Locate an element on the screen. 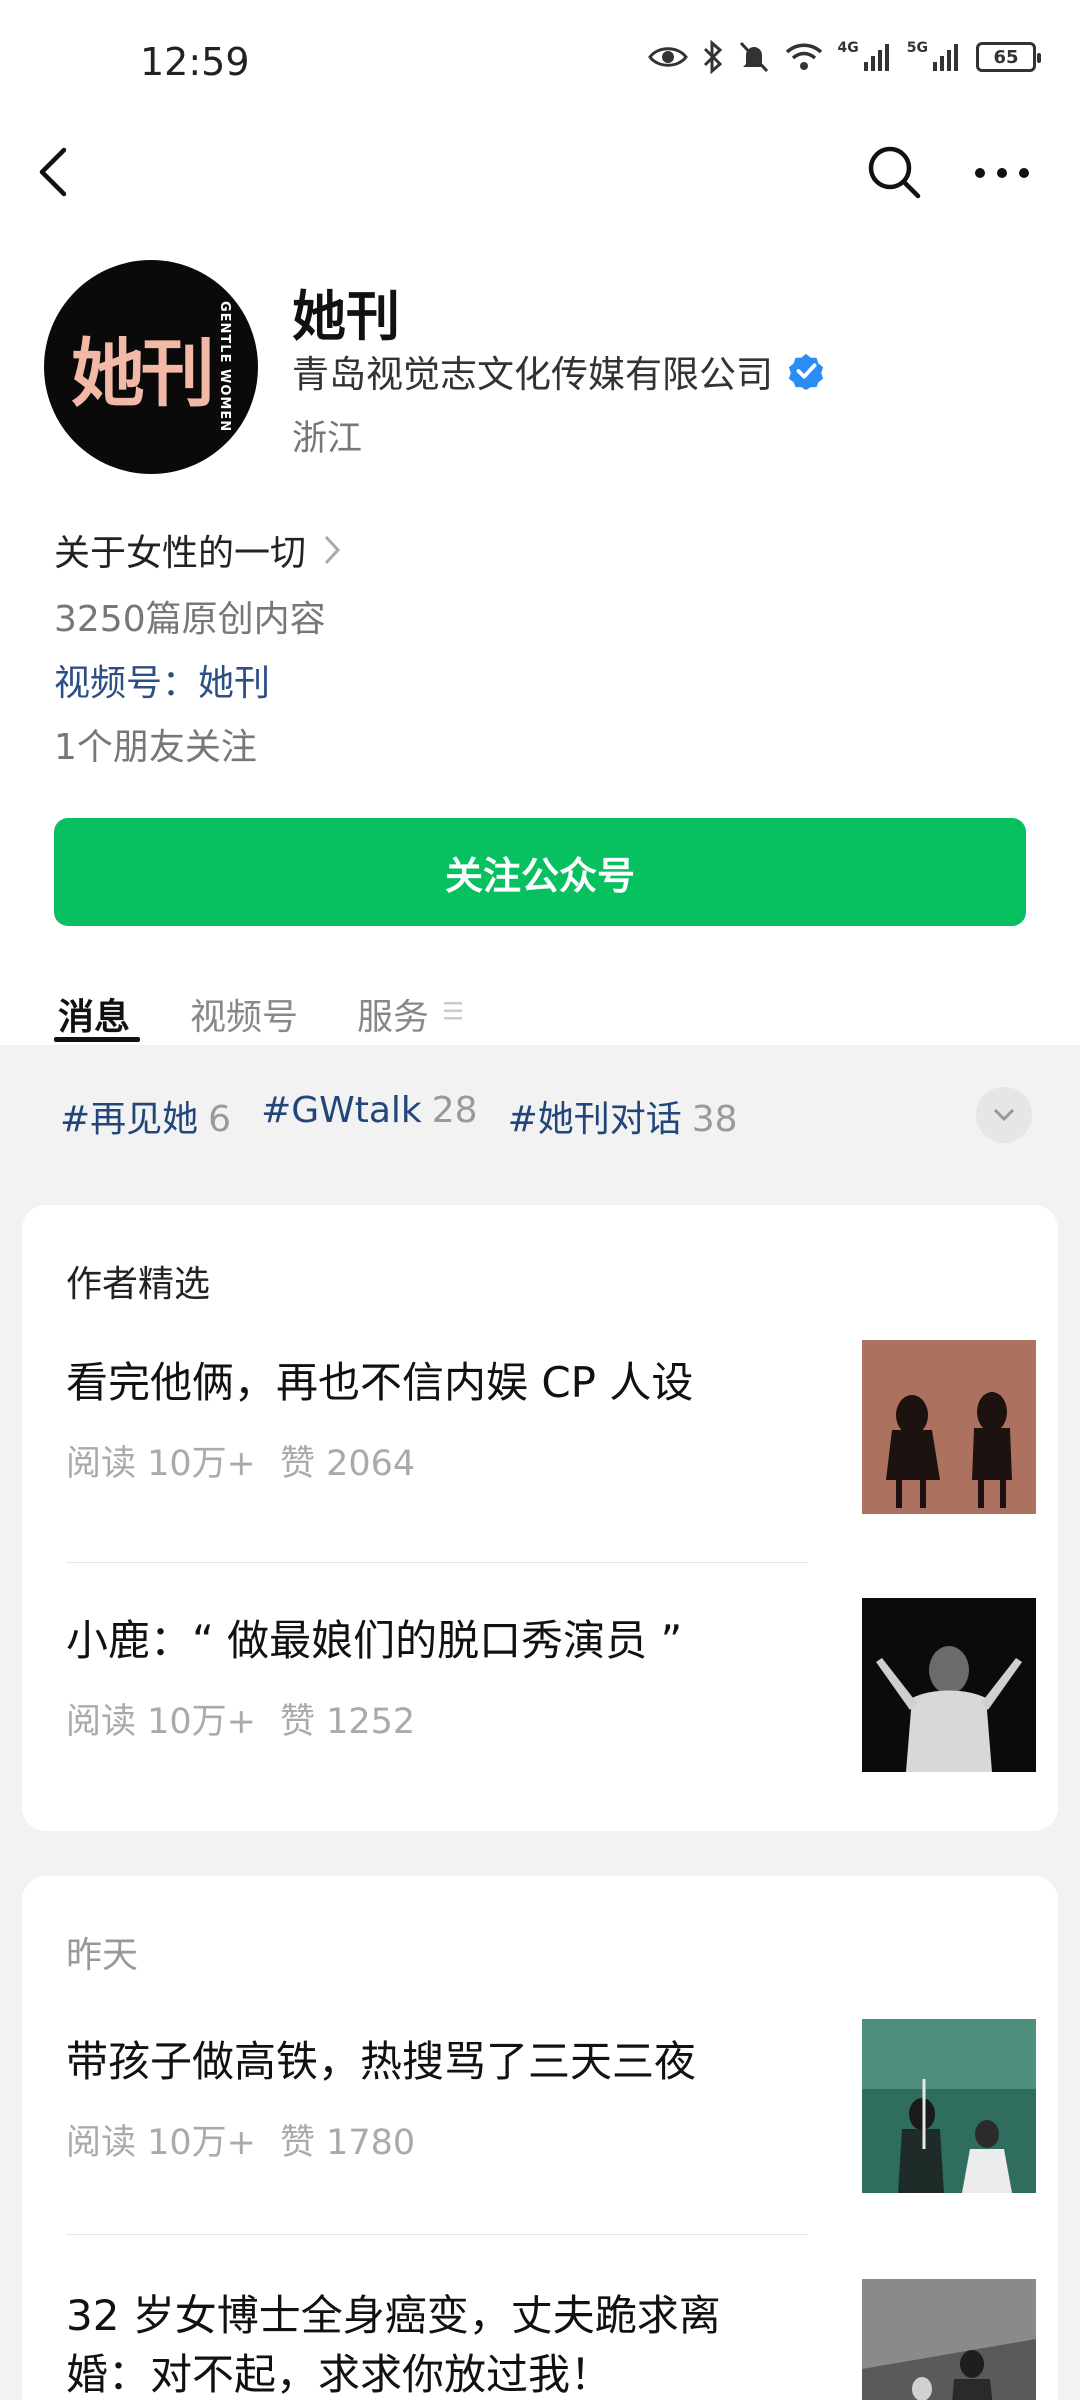 Image resolution: width=1080 pixels, height=2400 pixels. article-meta: 阅读 10万+ 赞 1252 is located at coordinates (240, 1718).